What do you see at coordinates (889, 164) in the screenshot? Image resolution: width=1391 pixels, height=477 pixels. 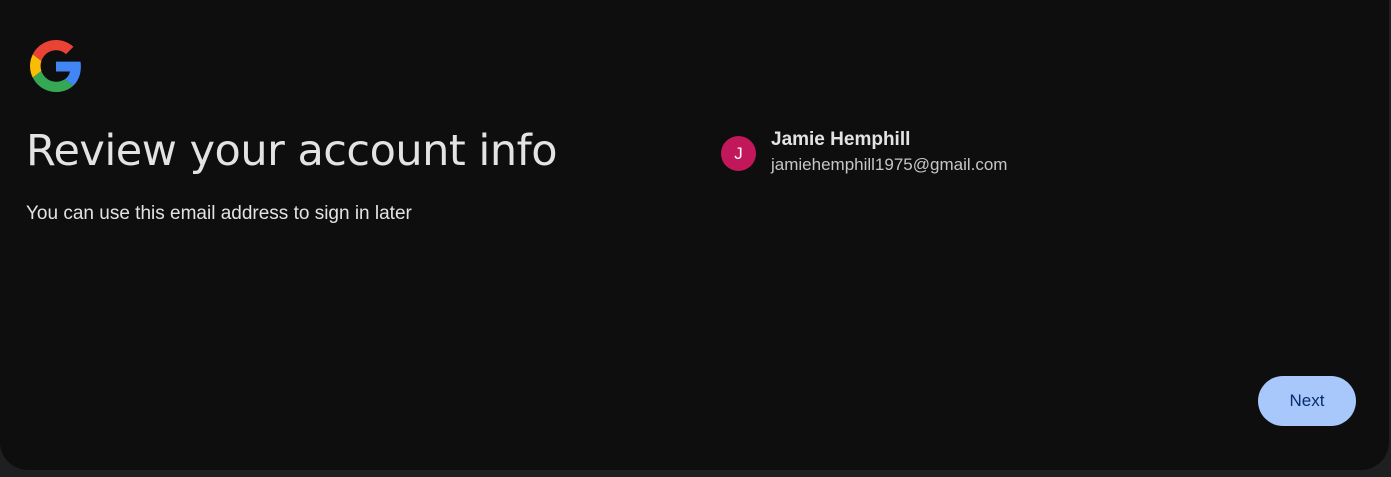 I see `account-email: jamiehemphill1975@gmail.com` at bounding box center [889, 164].